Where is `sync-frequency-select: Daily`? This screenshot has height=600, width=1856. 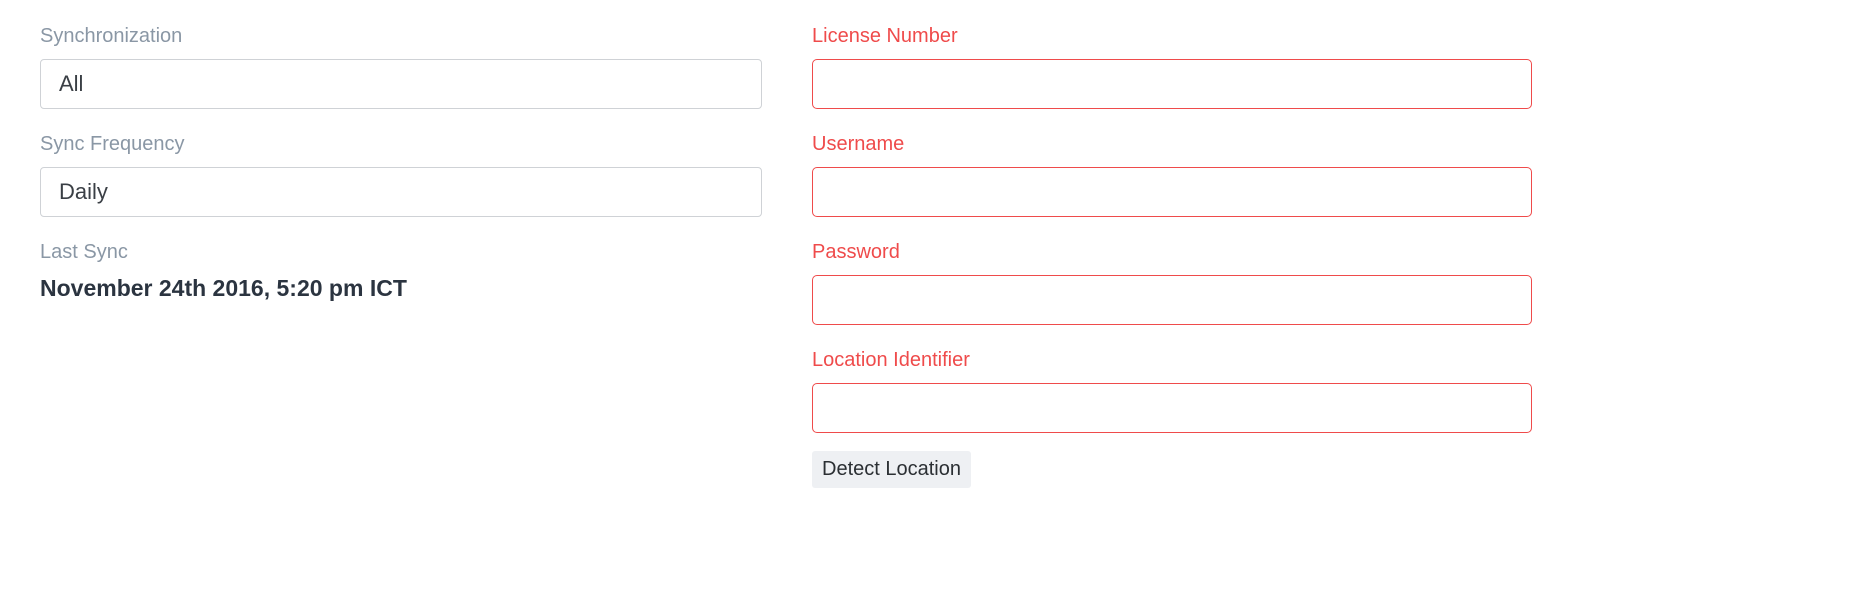
sync-frequency-select: Daily is located at coordinates (401, 192).